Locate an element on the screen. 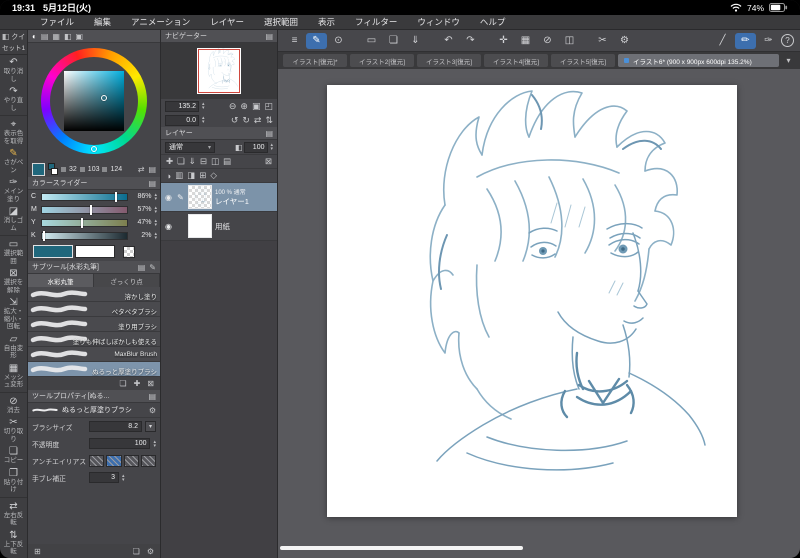  color-wheel is located at coordinates (94, 102).